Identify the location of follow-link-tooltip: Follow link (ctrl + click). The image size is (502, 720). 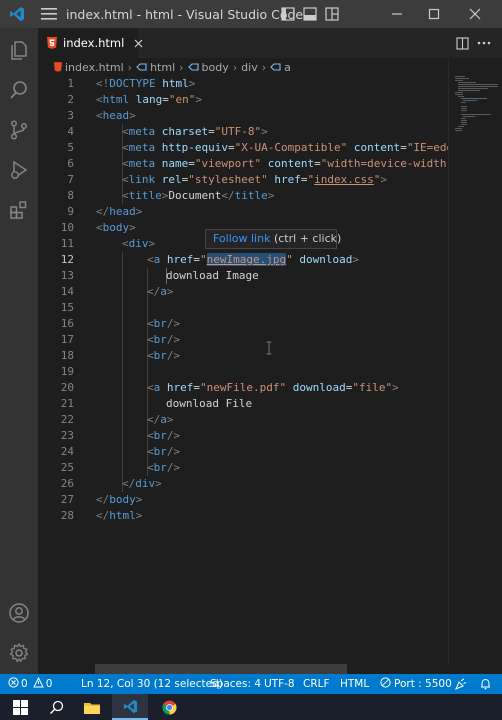
(273, 239).